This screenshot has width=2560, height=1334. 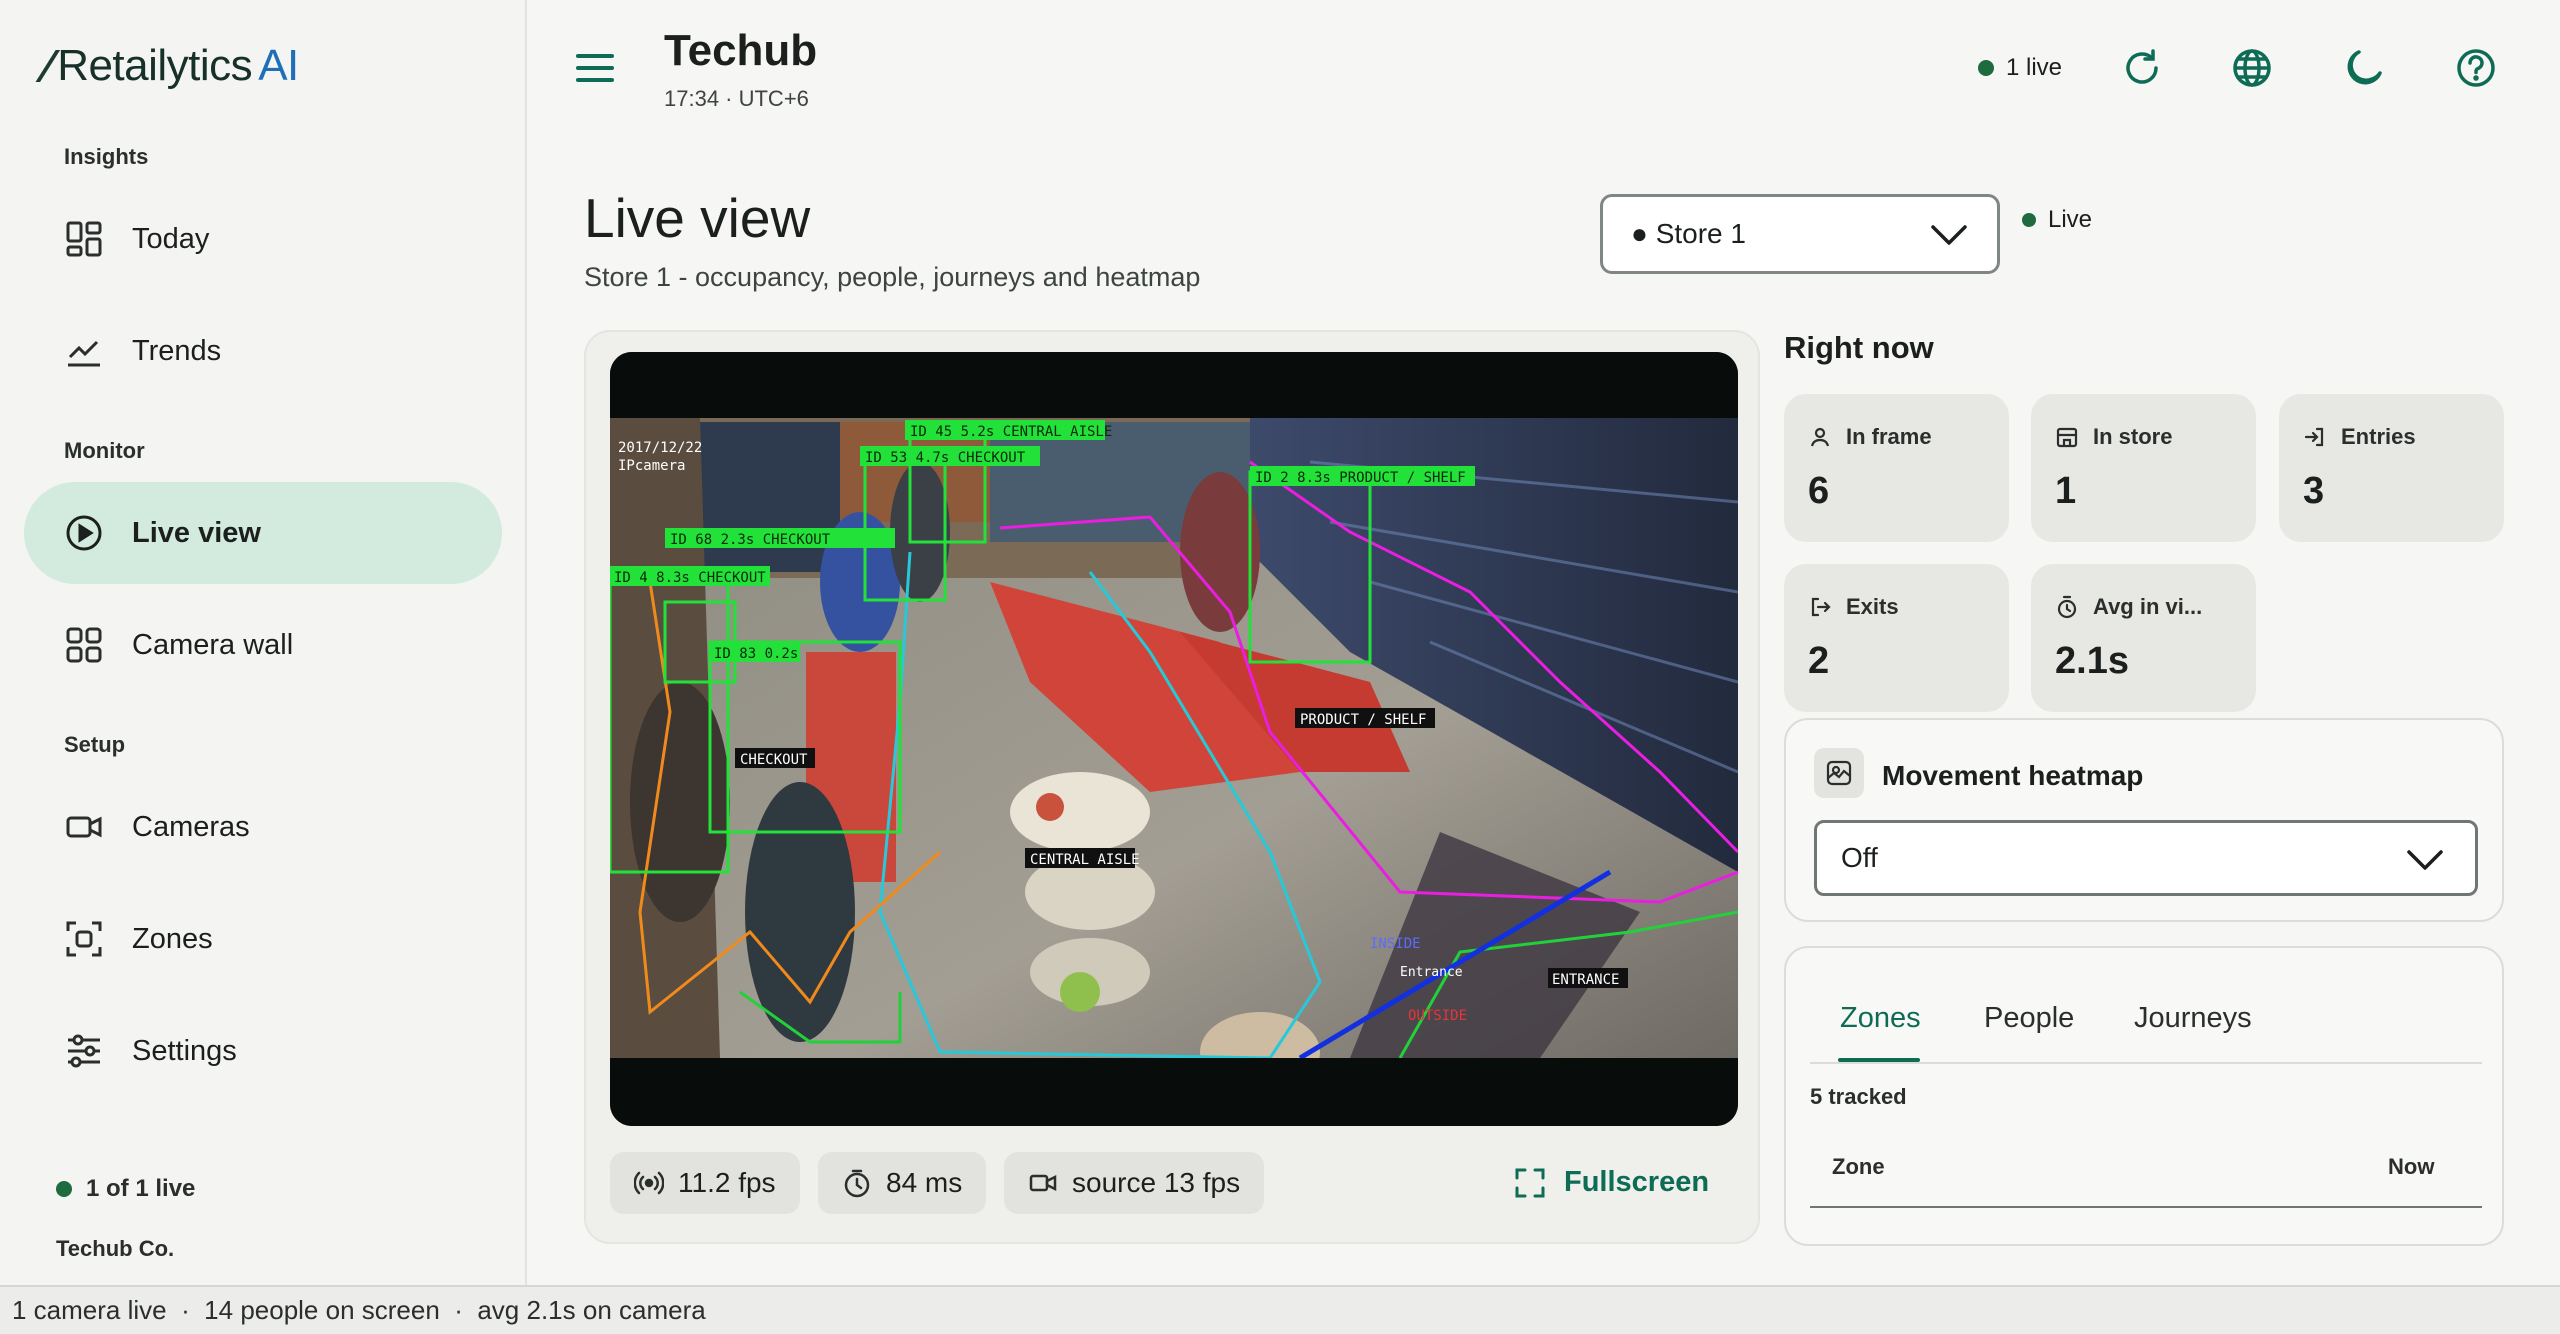 What do you see at coordinates (736, 98) in the screenshot?
I see `header-subtitle: 17:34 · UTC+6` at bounding box center [736, 98].